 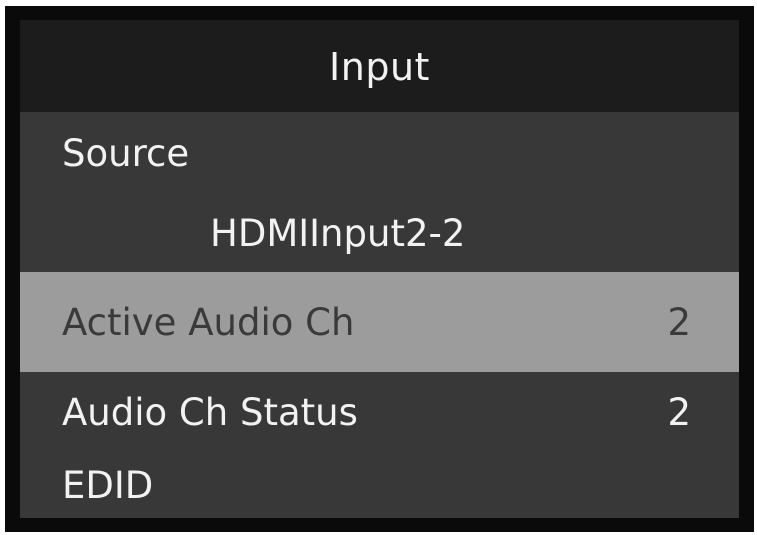 What do you see at coordinates (108, 485) in the screenshot?
I see `menu-item-label: EDID` at bounding box center [108, 485].